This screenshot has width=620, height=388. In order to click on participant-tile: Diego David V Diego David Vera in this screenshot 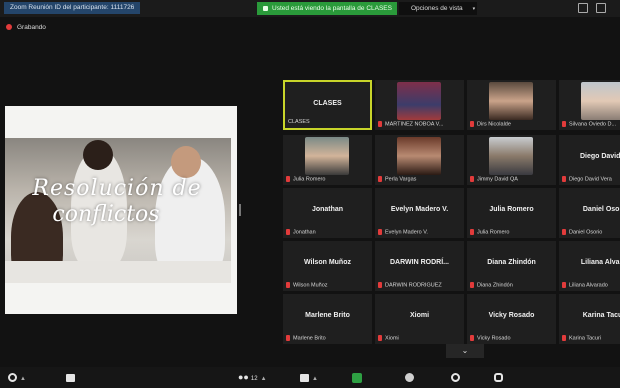, I will do `click(589, 160)`.